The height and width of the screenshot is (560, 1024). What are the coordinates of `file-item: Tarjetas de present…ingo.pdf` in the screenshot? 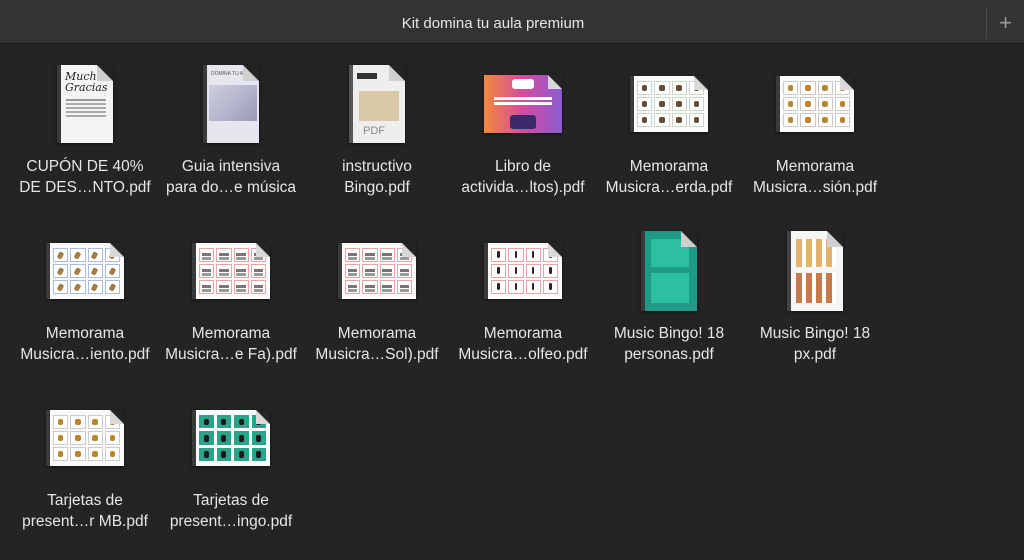 It's located at (231, 454).